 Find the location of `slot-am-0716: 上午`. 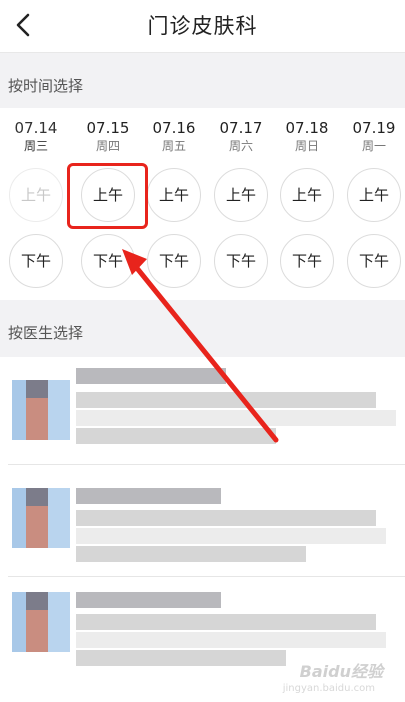

slot-am-0716: 上午 is located at coordinates (174, 195).